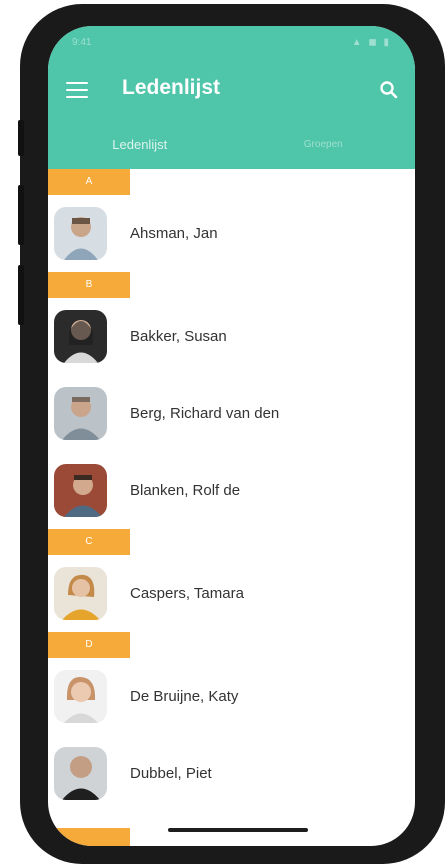  Describe the element at coordinates (184, 696) in the screenshot. I see `member-name: De Bruijne, Katy` at that location.